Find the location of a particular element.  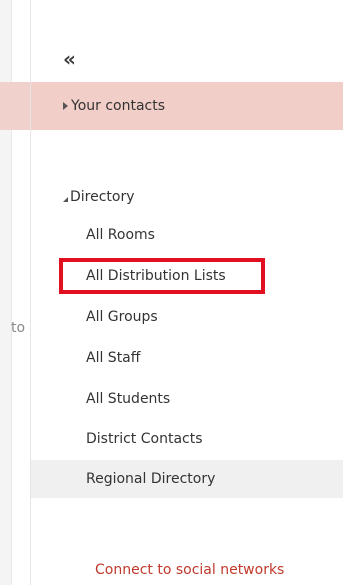

double-chevron-left-icon: « is located at coordinates (69, 59).